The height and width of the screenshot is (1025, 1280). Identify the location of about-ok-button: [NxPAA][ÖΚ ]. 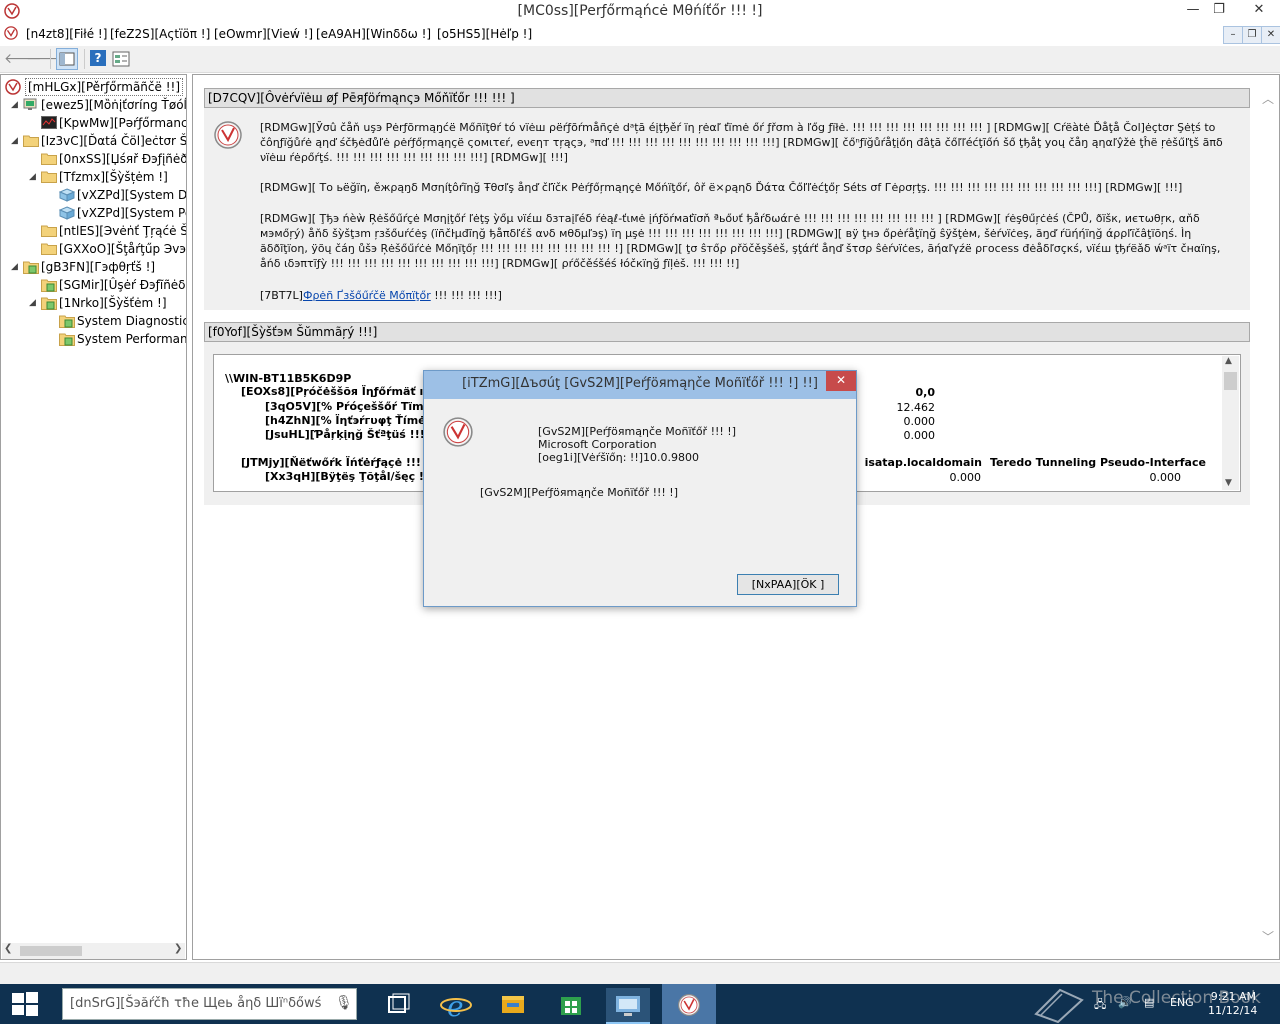
(788, 584).